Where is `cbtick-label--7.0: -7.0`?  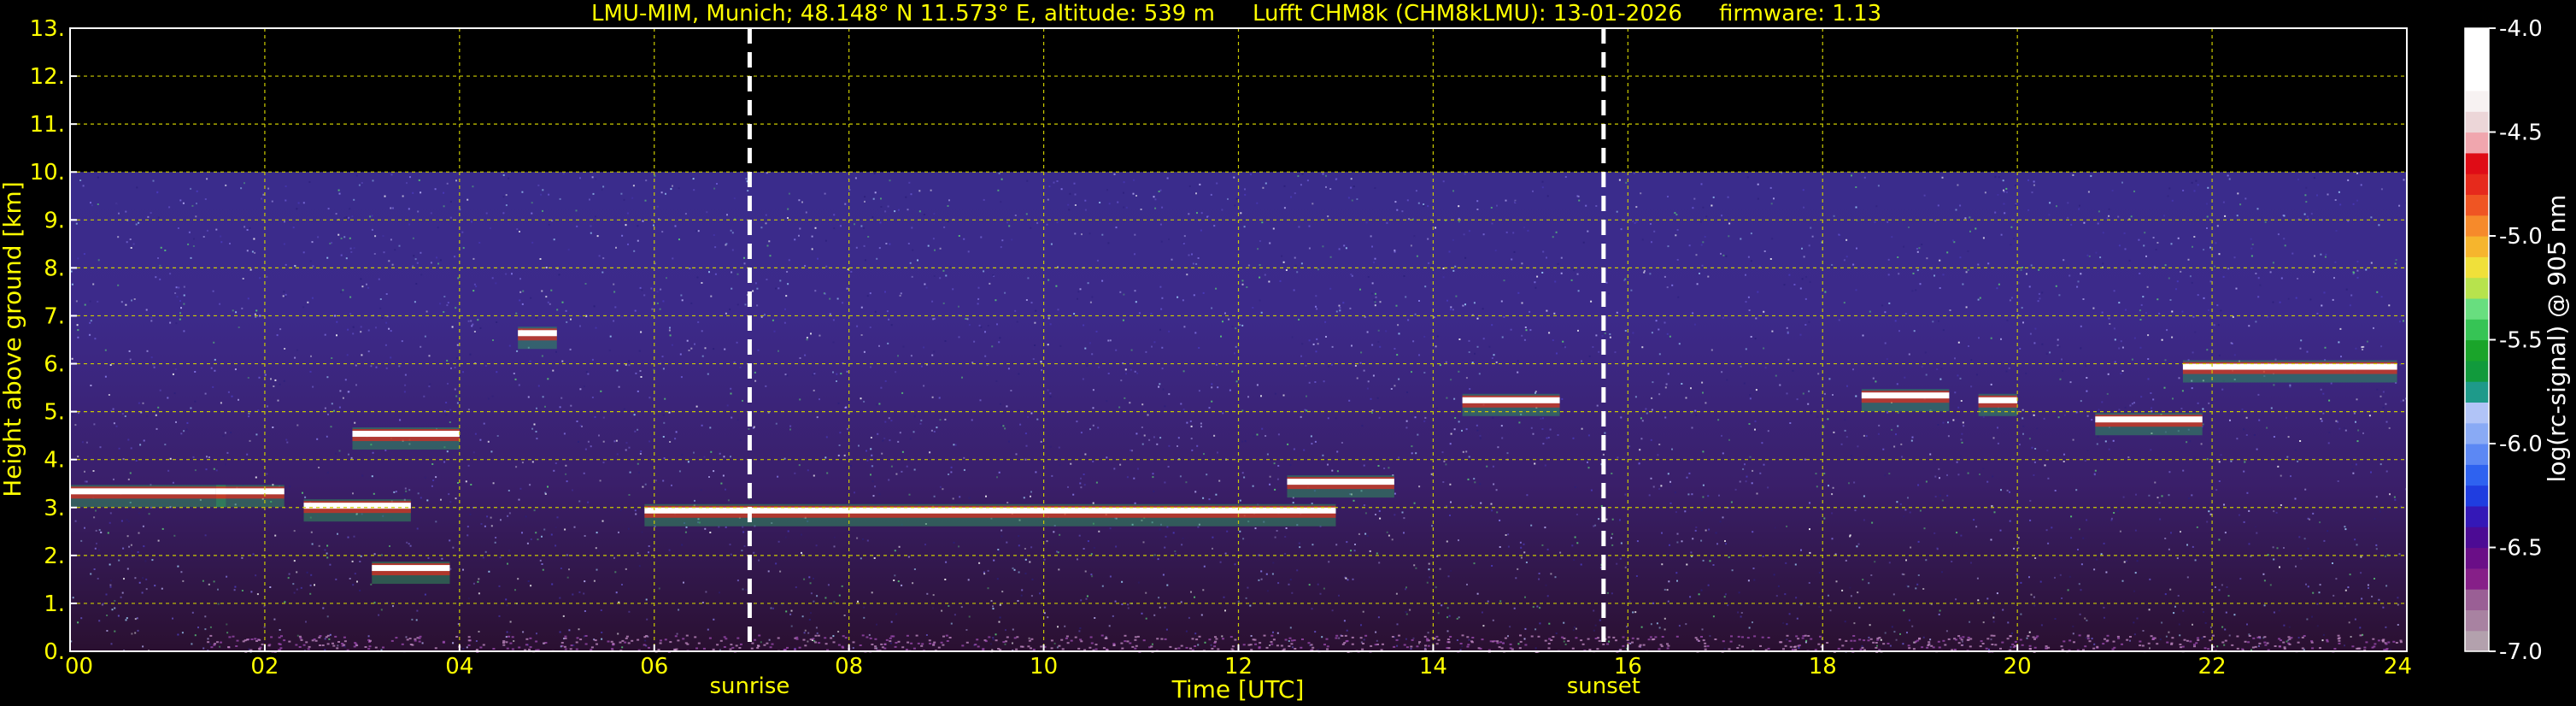 cbtick-label--7.0: -7.0 is located at coordinates (2521, 652).